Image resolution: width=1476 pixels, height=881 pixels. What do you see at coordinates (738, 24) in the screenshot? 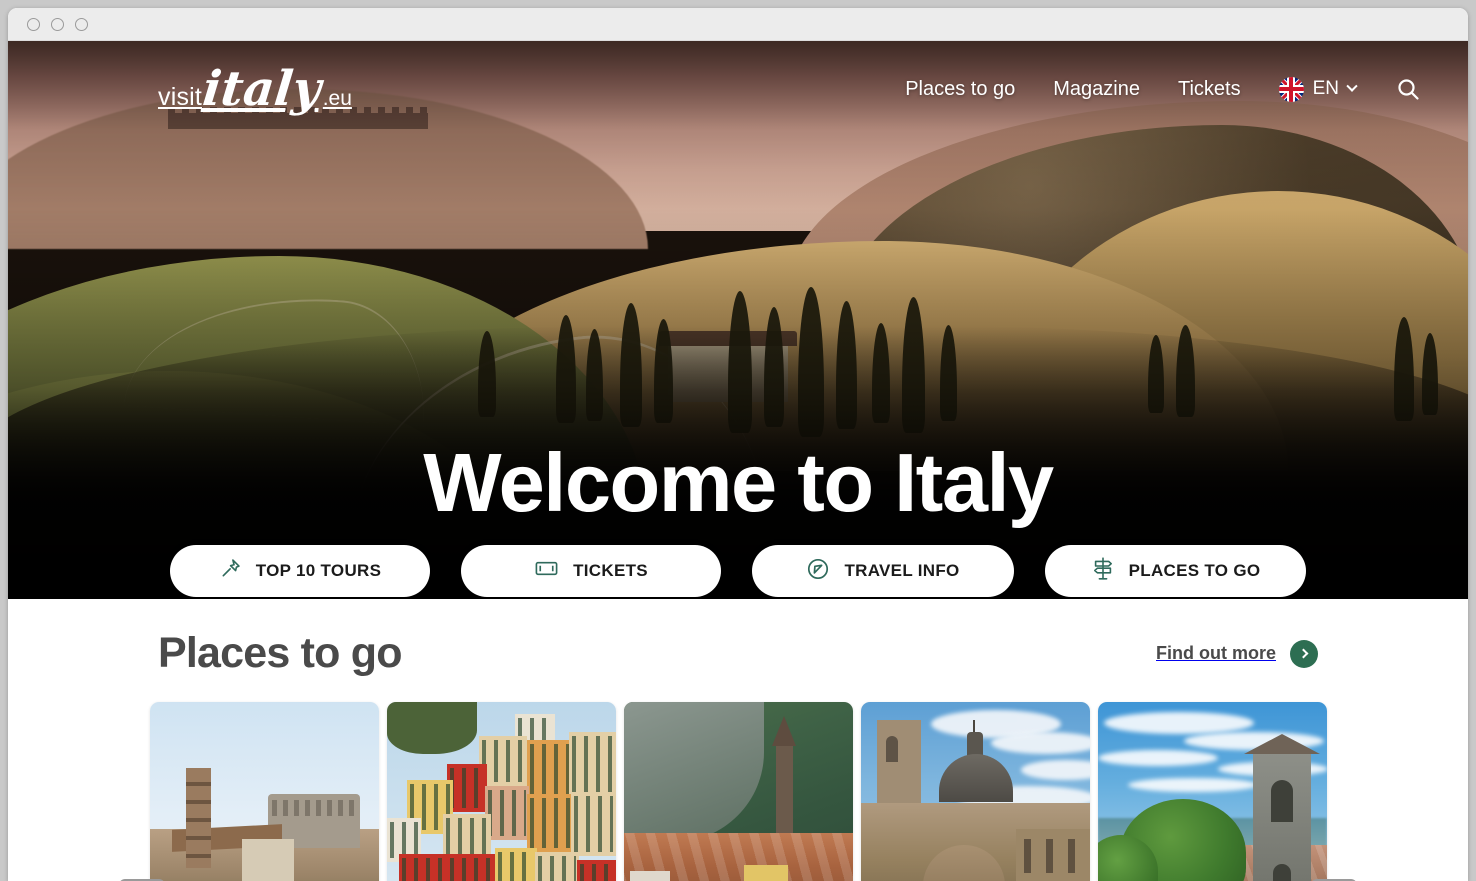
I see `browser-titlebar` at bounding box center [738, 24].